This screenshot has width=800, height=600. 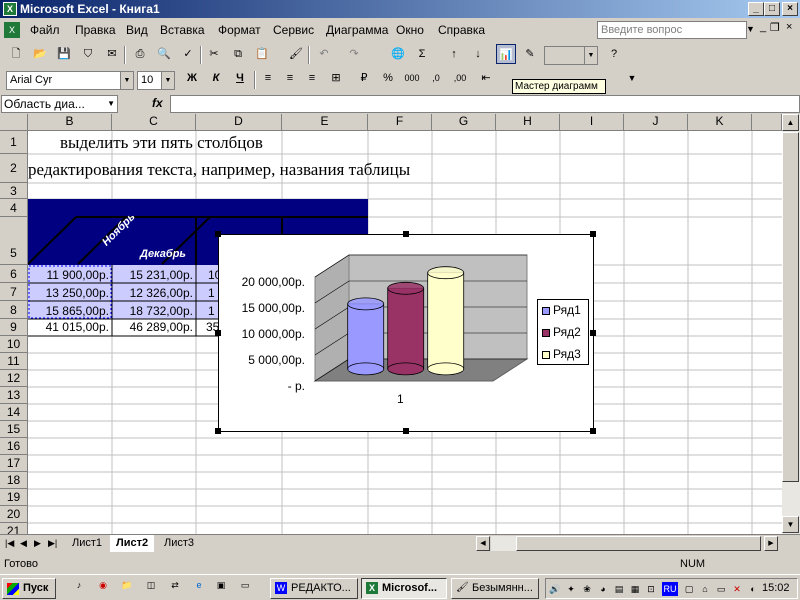 What do you see at coordinates (454, 54) in the screenshot?
I see `sort-asc-icon: ↑` at bounding box center [454, 54].